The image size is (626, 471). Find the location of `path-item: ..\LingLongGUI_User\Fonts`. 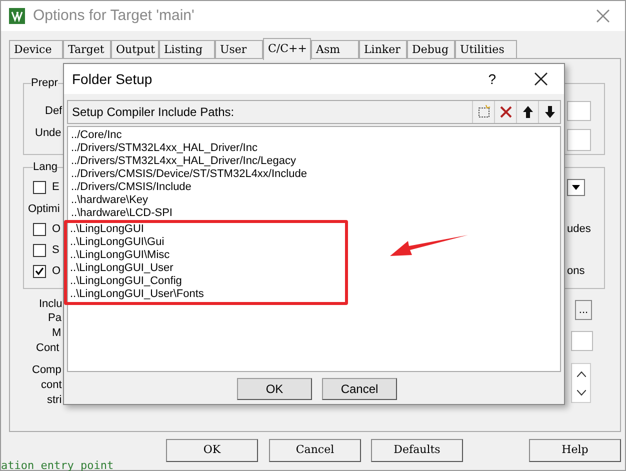

path-item: ..\LingLongGUI_User\Fonts is located at coordinates (206, 294).